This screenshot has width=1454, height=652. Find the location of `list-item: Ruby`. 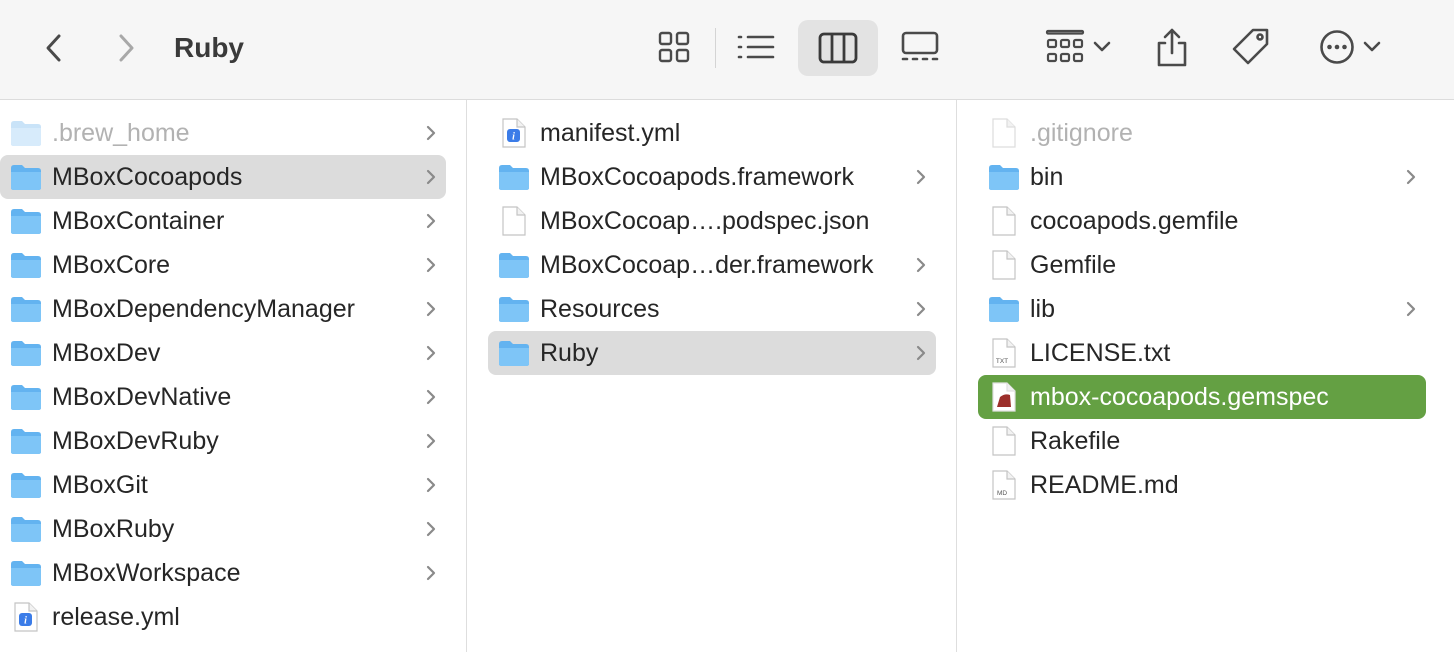

list-item: Ruby is located at coordinates (712, 353).